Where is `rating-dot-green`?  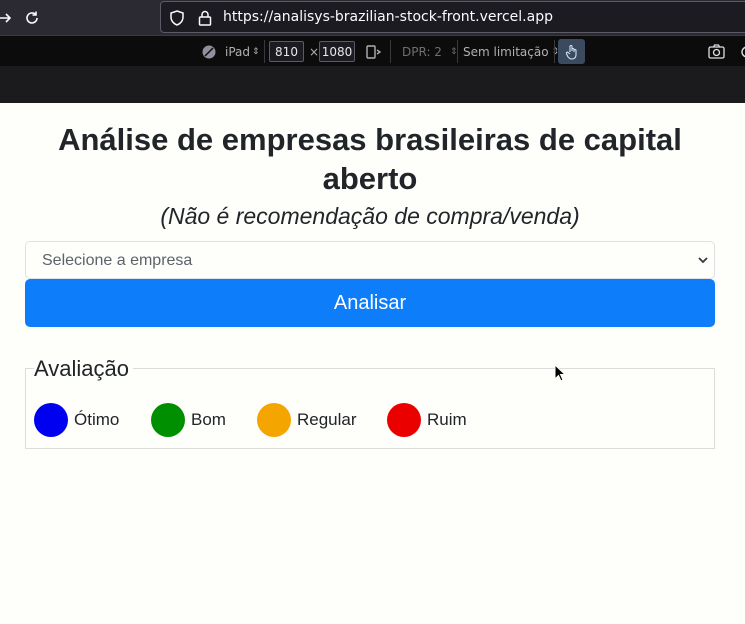
rating-dot-green is located at coordinates (168, 420).